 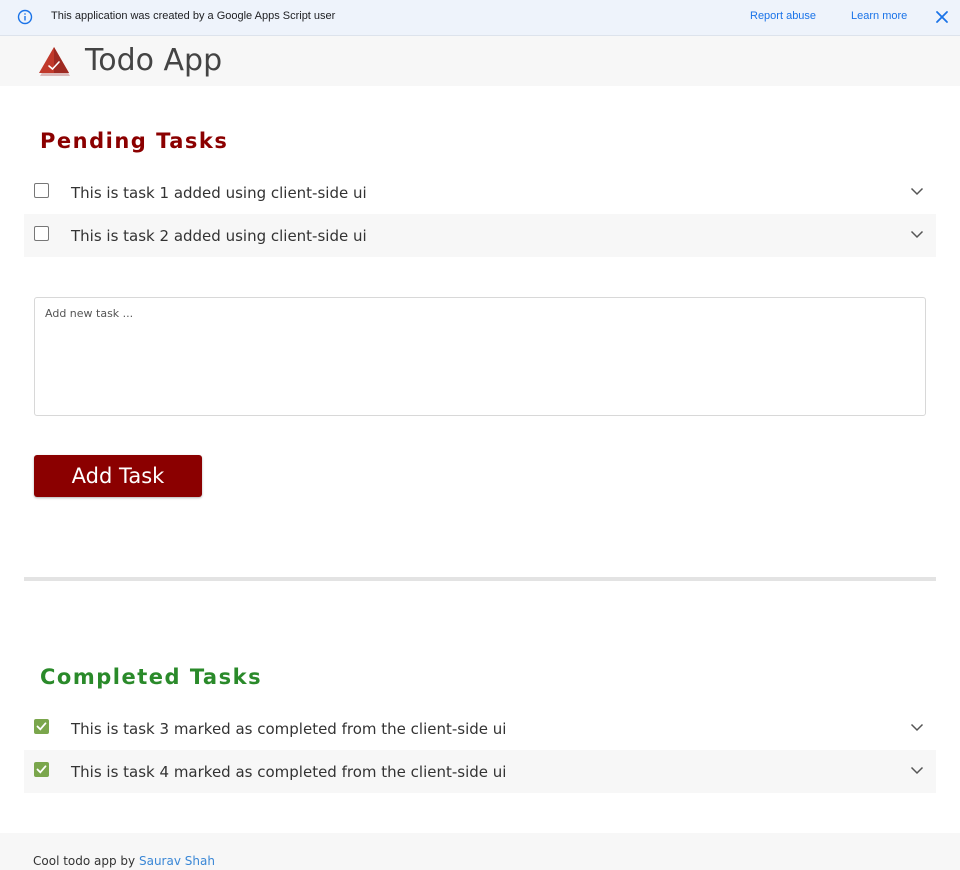 I want to click on app-logo-icon, so click(x=54, y=61).